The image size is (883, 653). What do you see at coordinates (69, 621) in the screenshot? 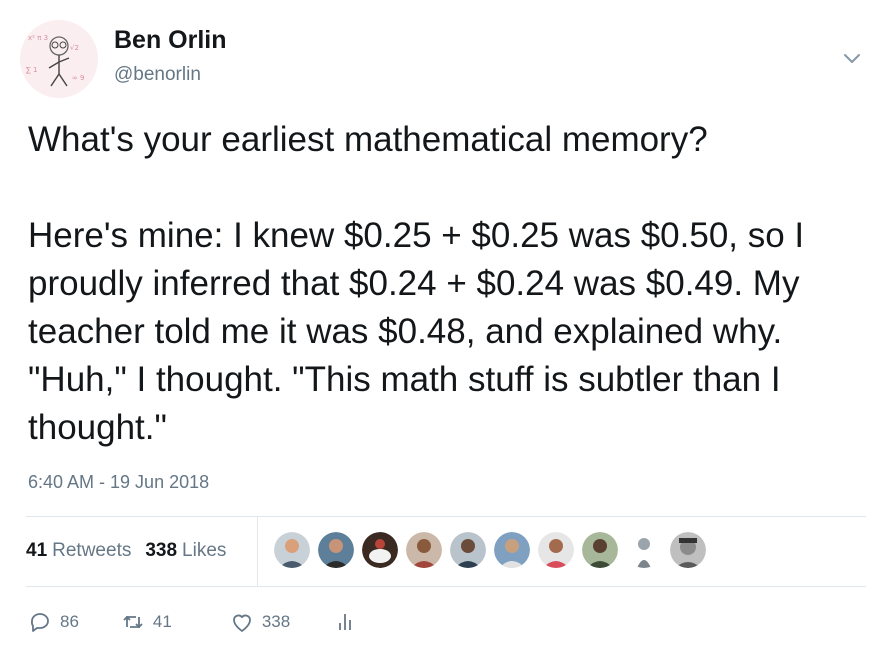
I see `reply-count: 86` at bounding box center [69, 621].